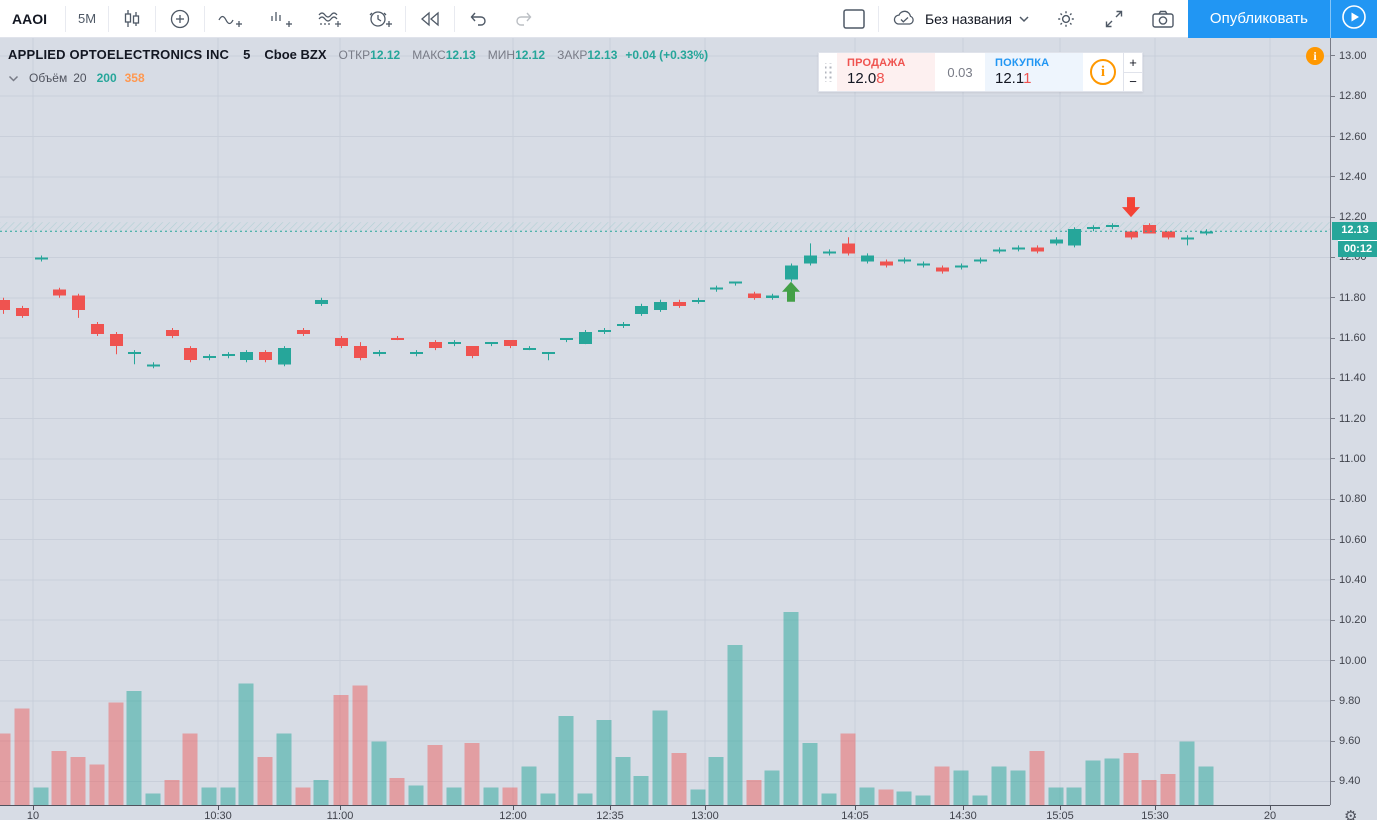 The height and width of the screenshot is (820, 1377). What do you see at coordinates (791, 291) in the screenshot?
I see `buy-marker-arrow-icon` at bounding box center [791, 291].